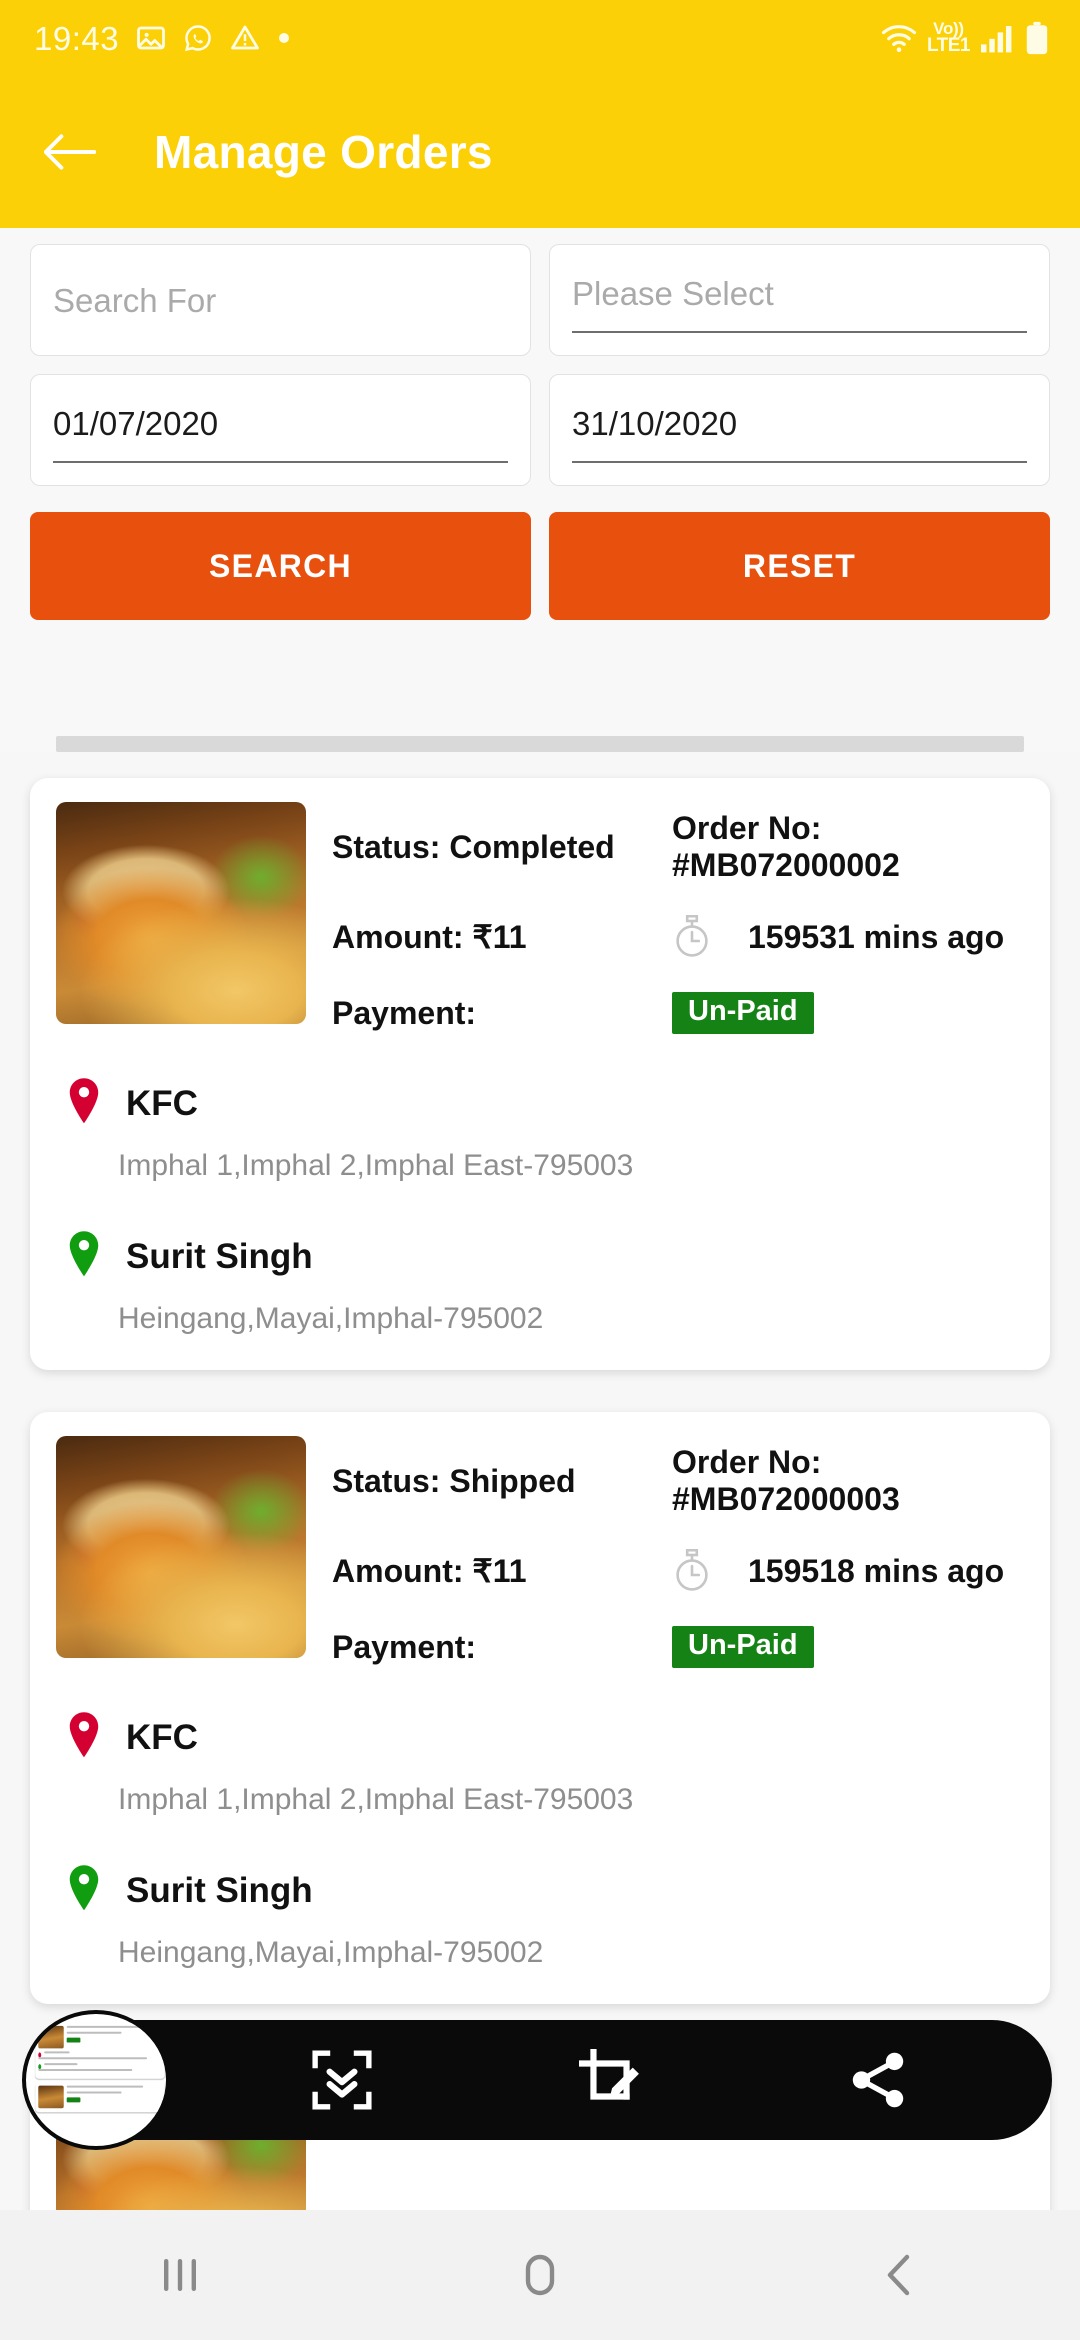 This screenshot has width=1080, height=2340. What do you see at coordinates (673, 293) in the screenshot?
I see `category-select-placeholder: Please Select` at bounding box center [673, 293].